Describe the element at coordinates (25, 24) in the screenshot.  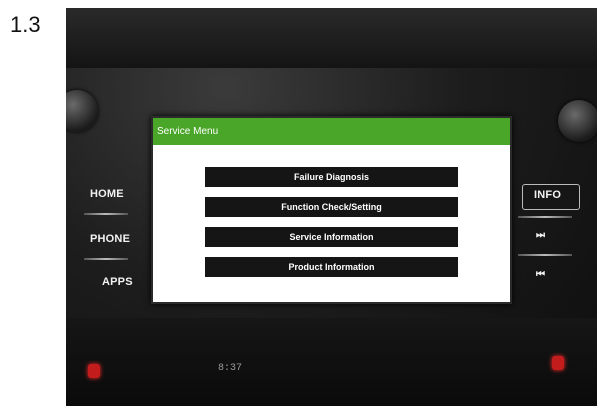
I see `step-label: 1.3` at that location.